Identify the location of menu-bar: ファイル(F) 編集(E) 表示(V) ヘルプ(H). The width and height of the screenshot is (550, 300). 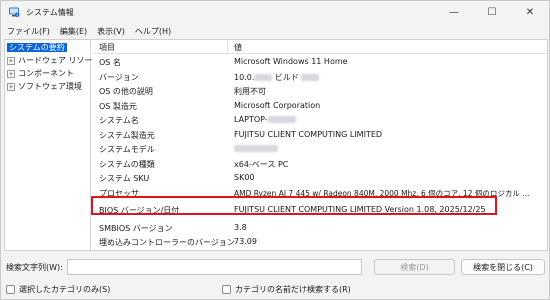
(275, 31).